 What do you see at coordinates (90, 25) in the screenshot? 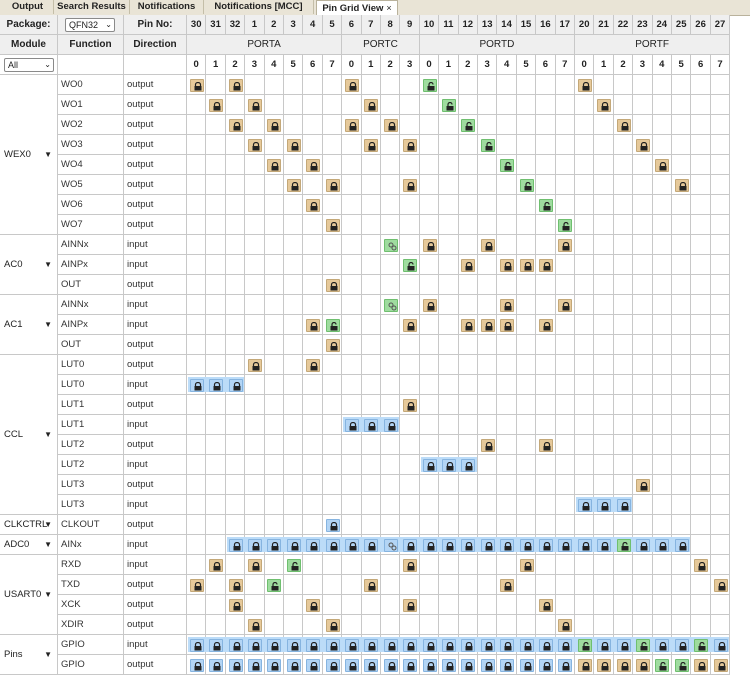
I see `package-select: QFN32 ⌄` at bounding box center [90, 25].